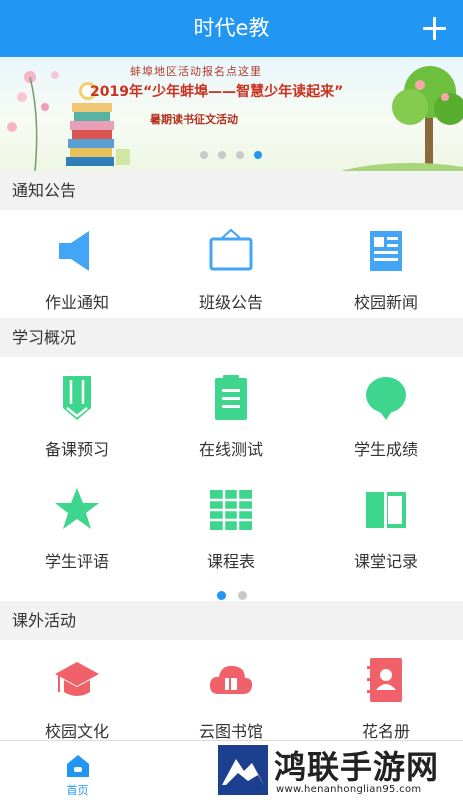 The image size is (463, 800). What do you see at coordinates (258, 155) in the screenshot?
I see `banner-dot-active` at bounding box center [258, 155].